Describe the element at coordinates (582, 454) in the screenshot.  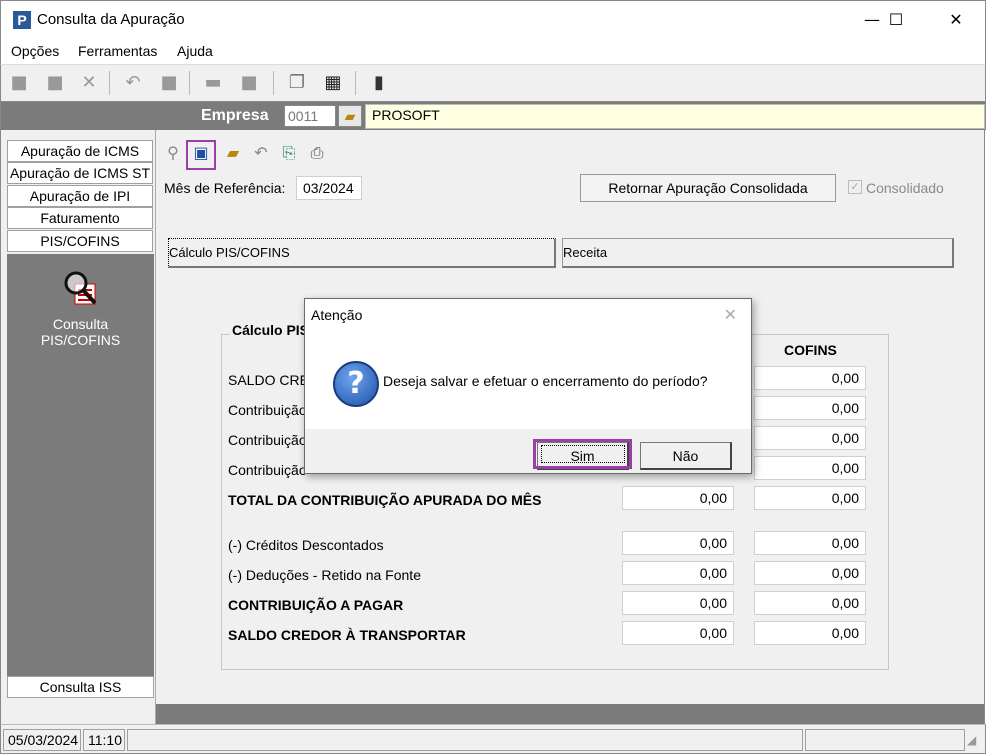
I see `sim-button-highlight` at that location.